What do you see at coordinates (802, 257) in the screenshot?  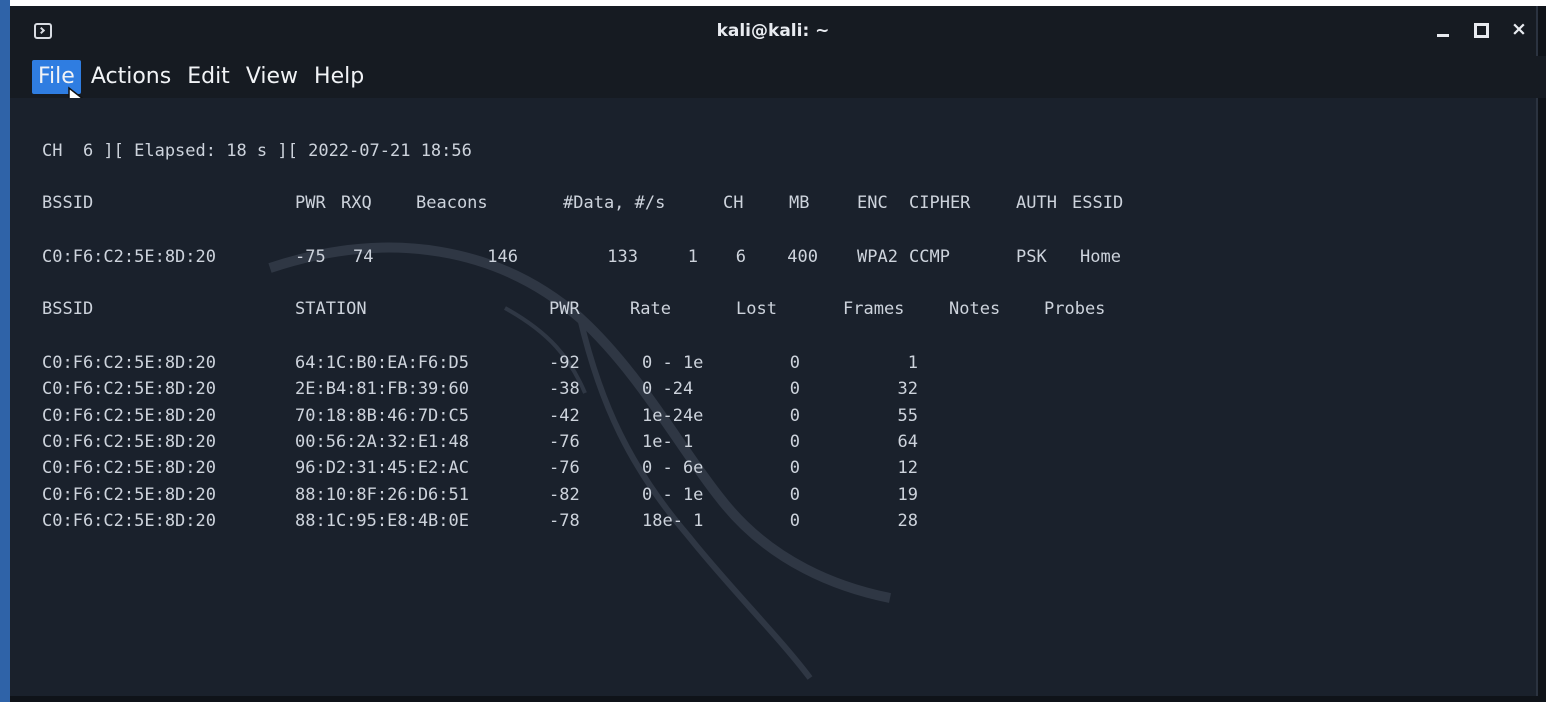 I see `ap-mb: 400` at bounding box center [802, 257].